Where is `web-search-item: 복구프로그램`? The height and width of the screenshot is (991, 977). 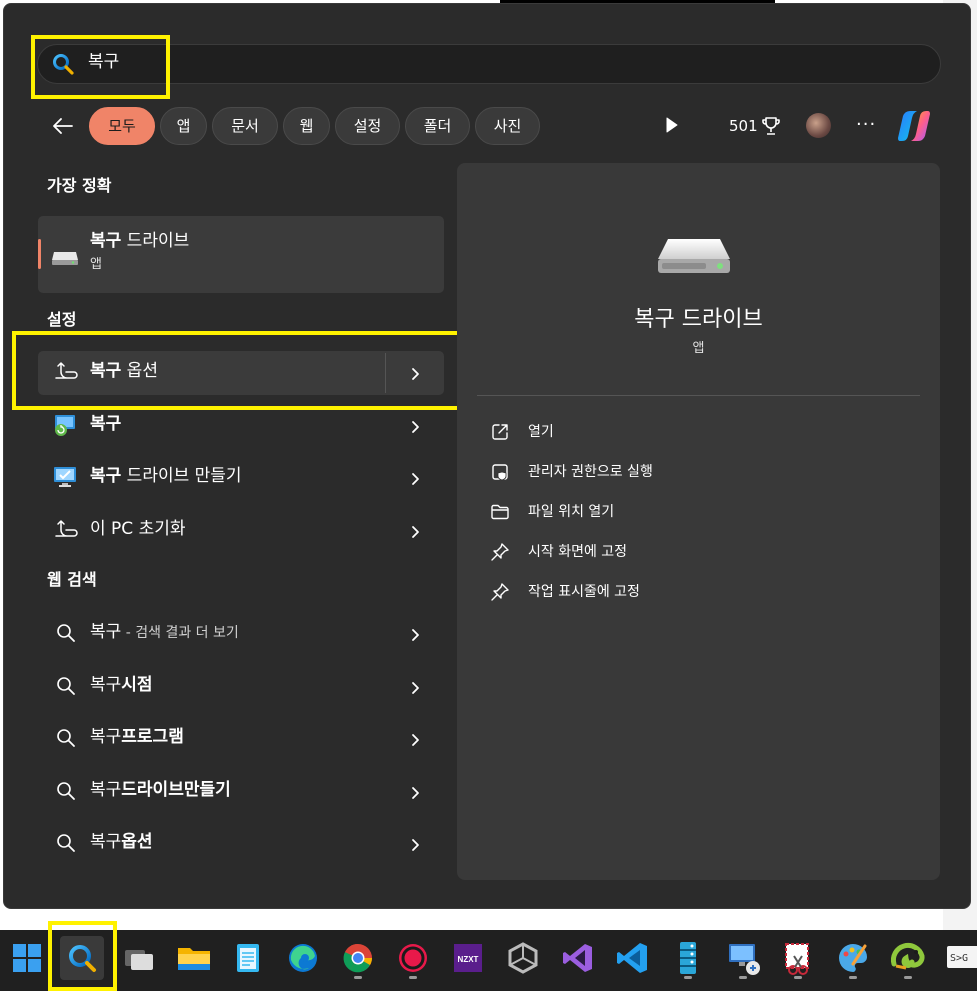 web-search-item: 복구프로그램 is located at coordinates (137, 737).